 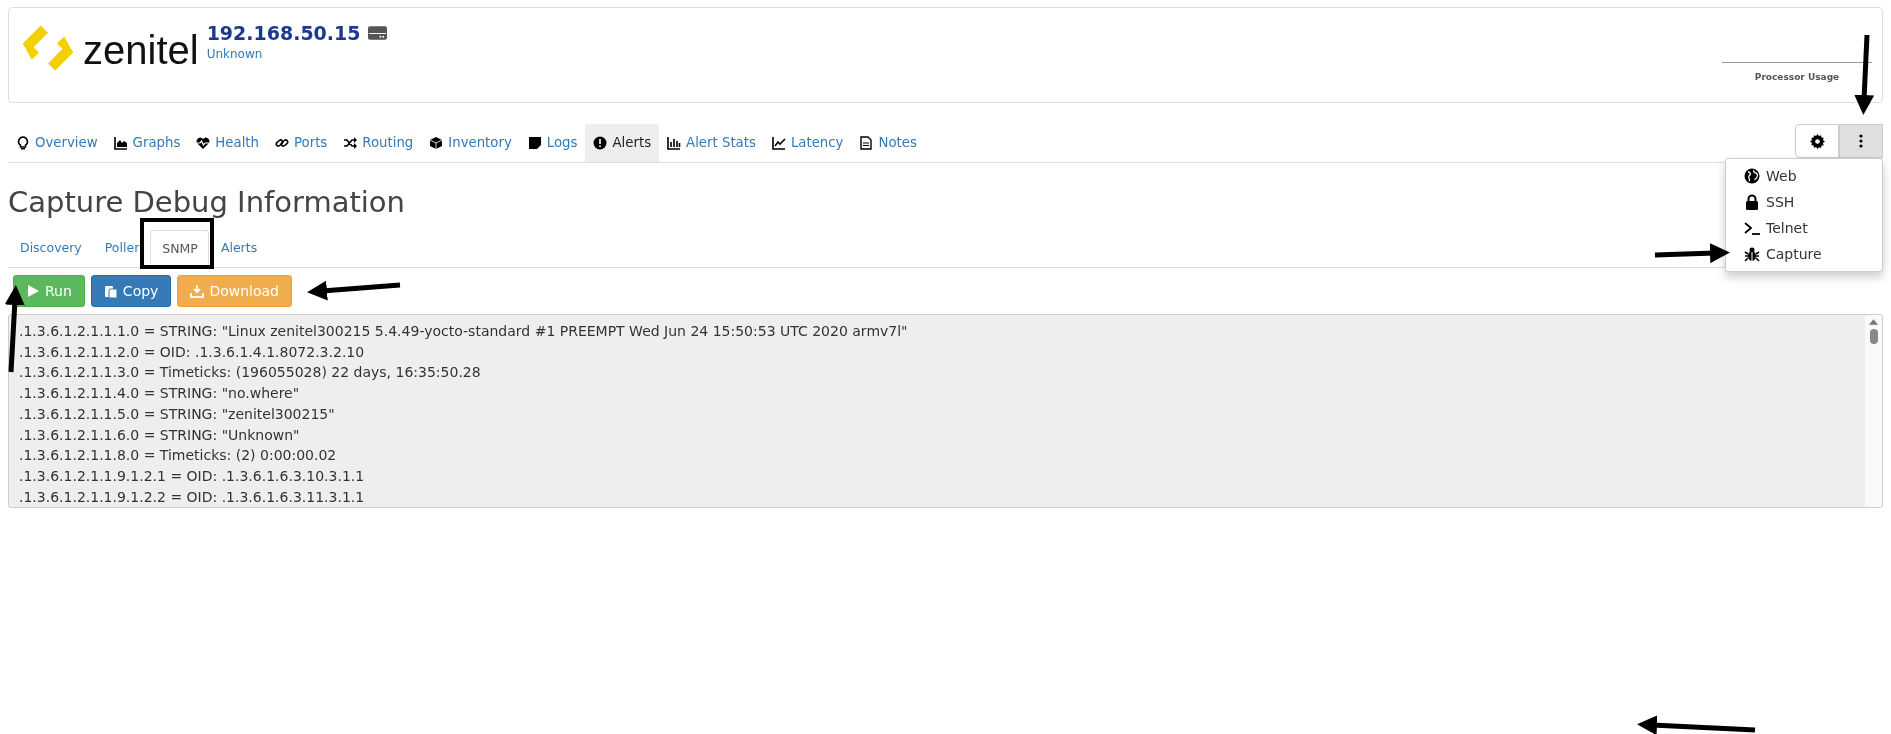 I want to click on more-icon, so click(x=1861, y=141).